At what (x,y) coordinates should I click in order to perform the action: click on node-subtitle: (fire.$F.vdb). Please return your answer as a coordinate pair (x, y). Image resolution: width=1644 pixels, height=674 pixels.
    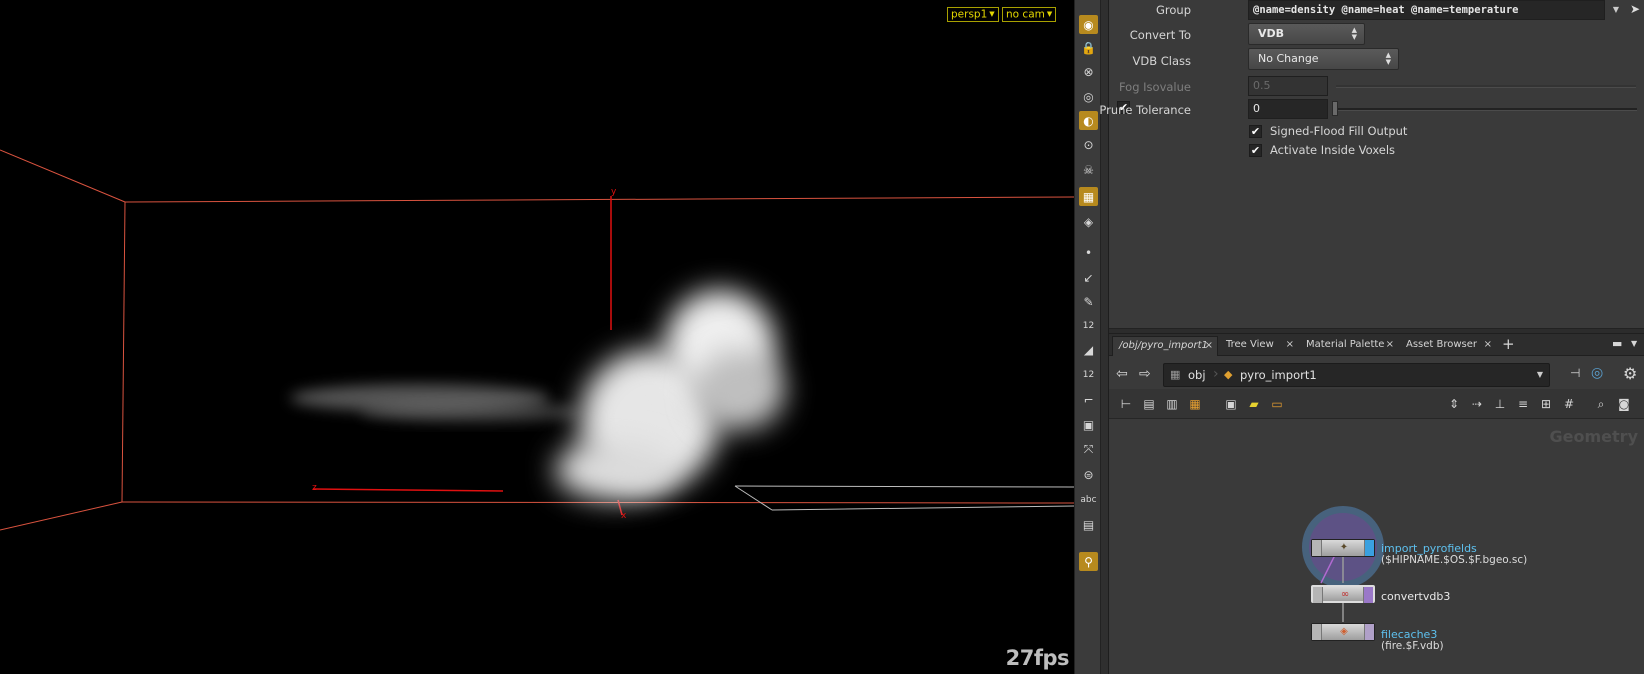
    Looking at the image, I should click on (1412, 646).